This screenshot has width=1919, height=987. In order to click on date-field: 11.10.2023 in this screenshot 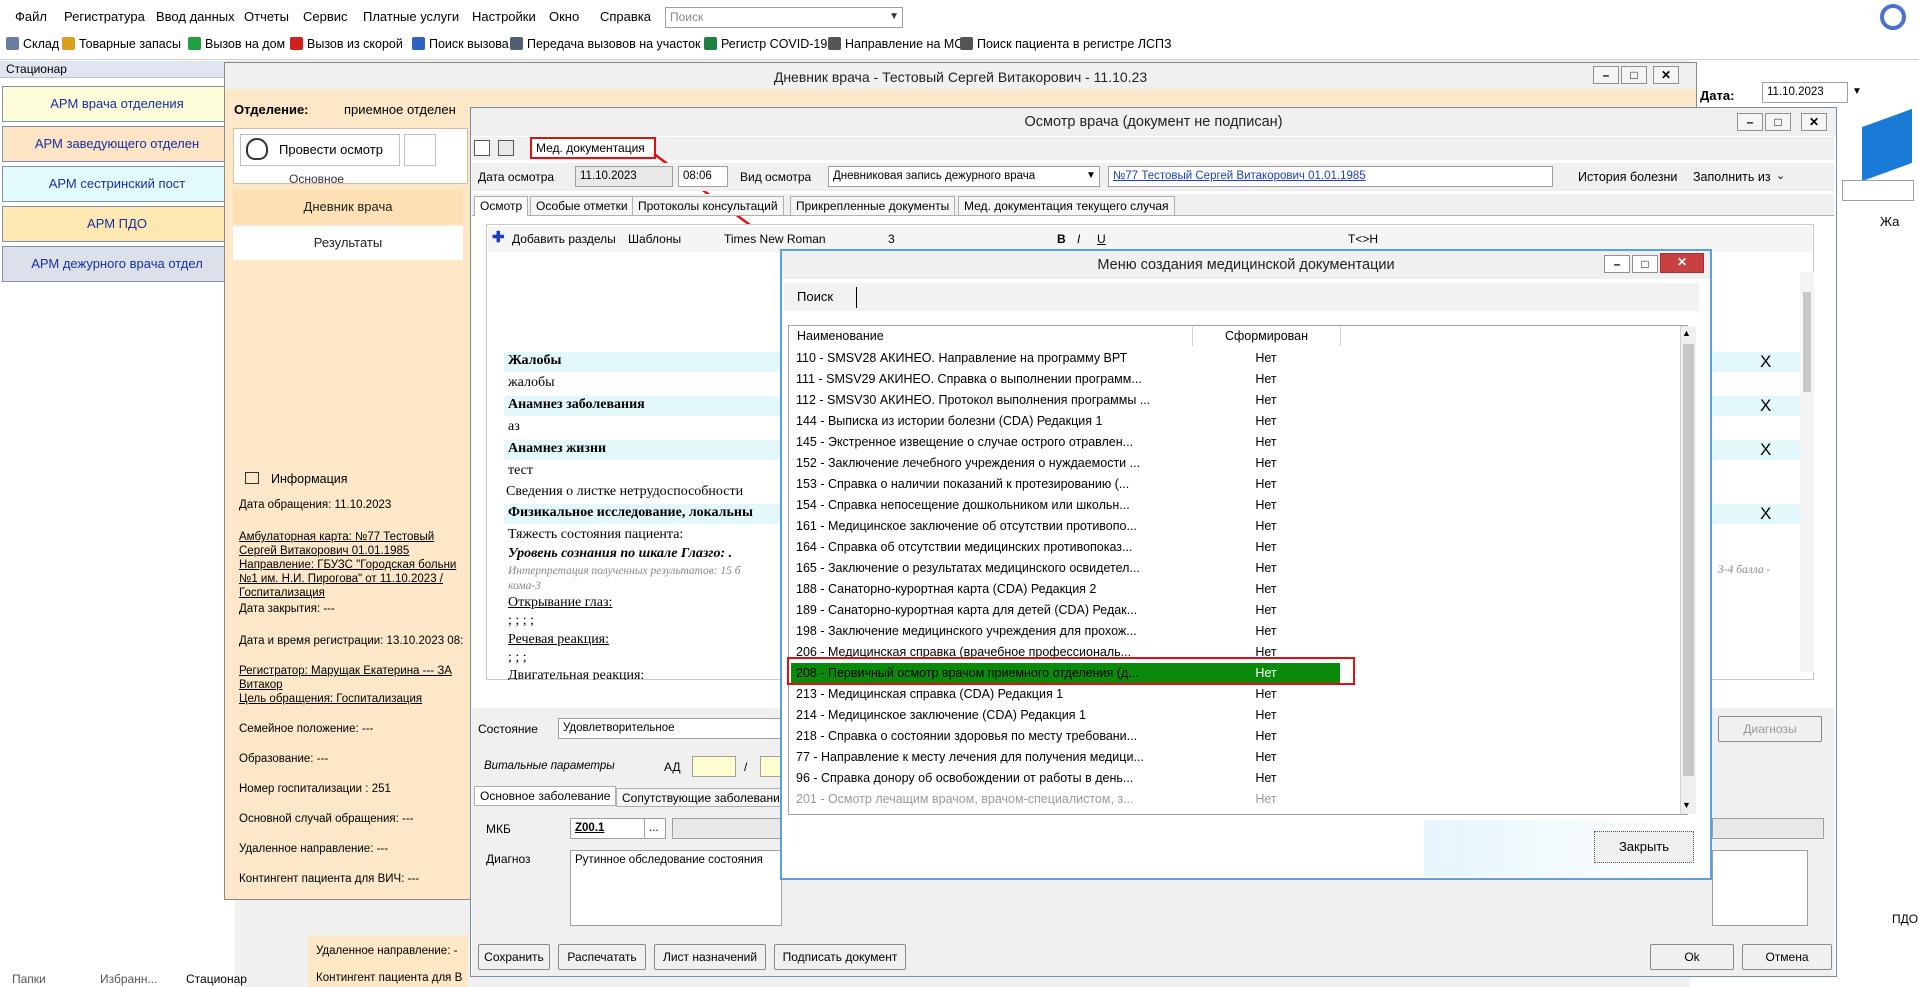, I will do `click(1805, 92)`.